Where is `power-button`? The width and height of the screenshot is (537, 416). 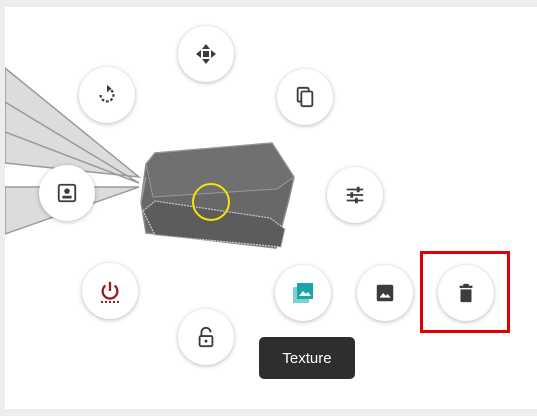
power-button is located at coordinates (110, 291).